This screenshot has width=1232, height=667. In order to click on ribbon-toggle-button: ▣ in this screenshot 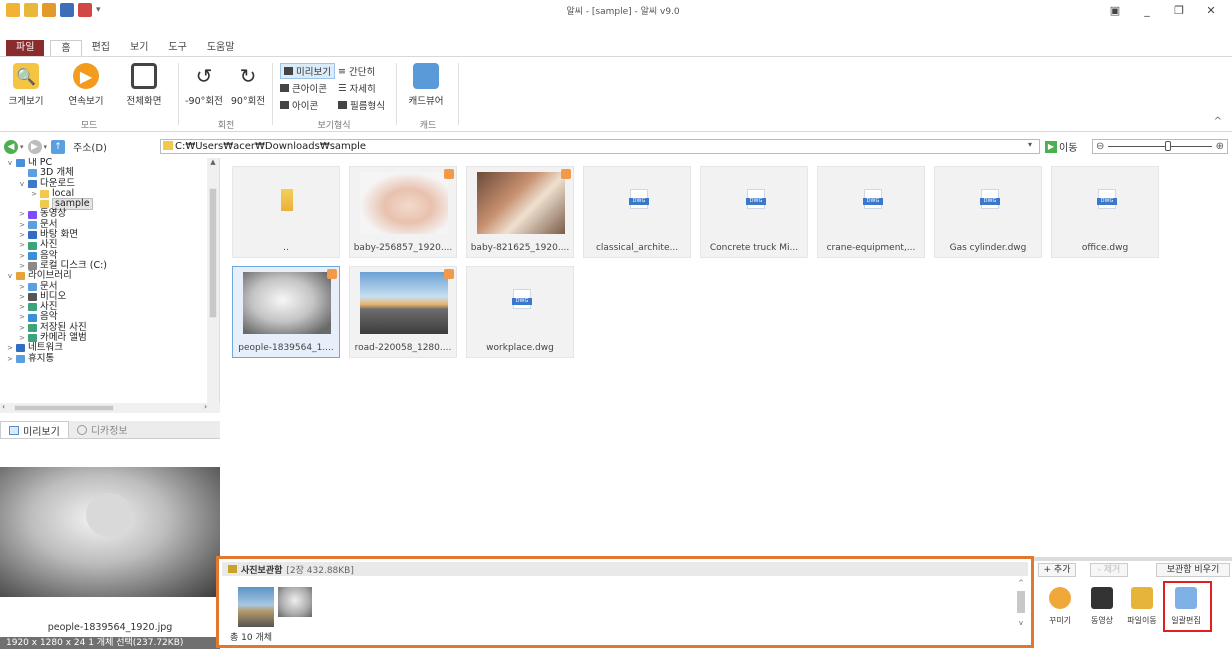, I will do `click(1115, 10)`.